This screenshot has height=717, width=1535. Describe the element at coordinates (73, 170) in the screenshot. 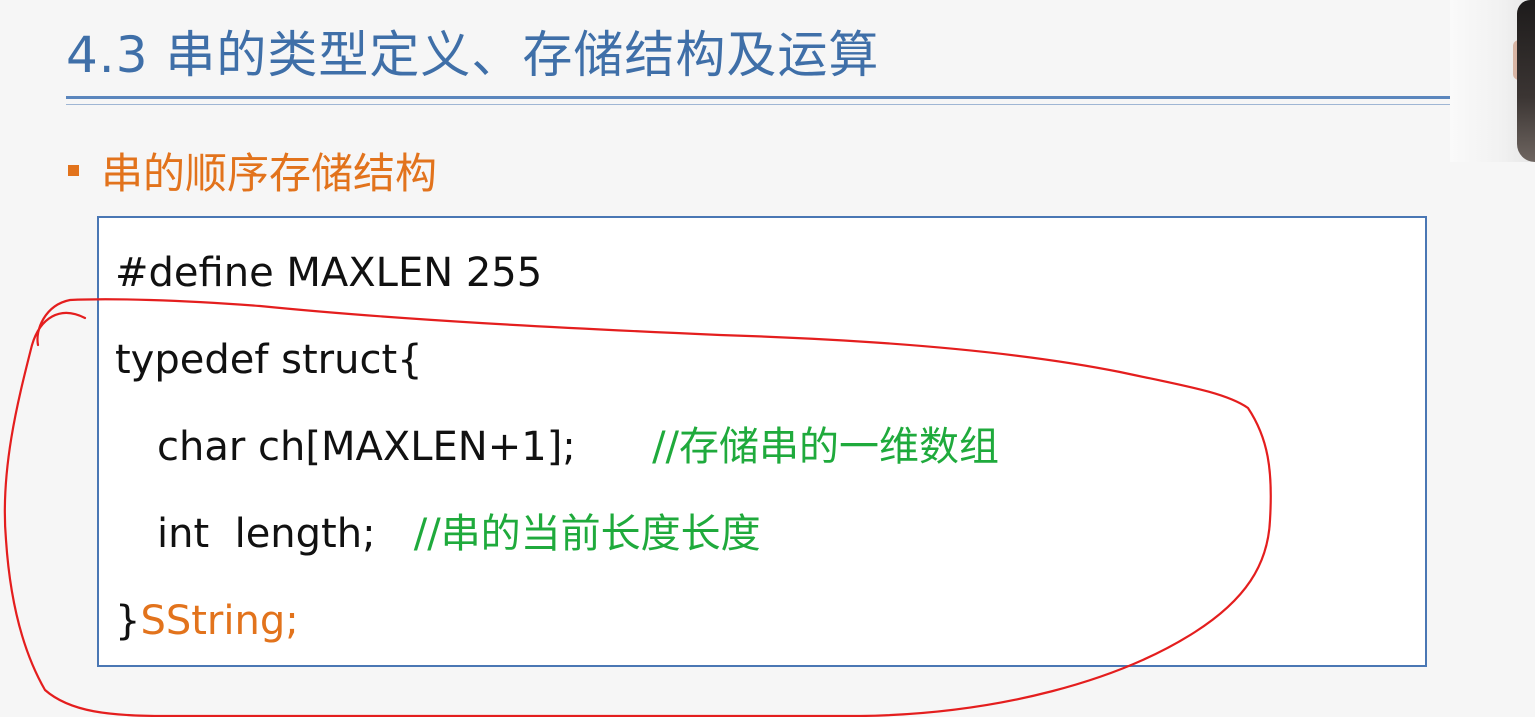

I see `bullet-square-icon` at that location.